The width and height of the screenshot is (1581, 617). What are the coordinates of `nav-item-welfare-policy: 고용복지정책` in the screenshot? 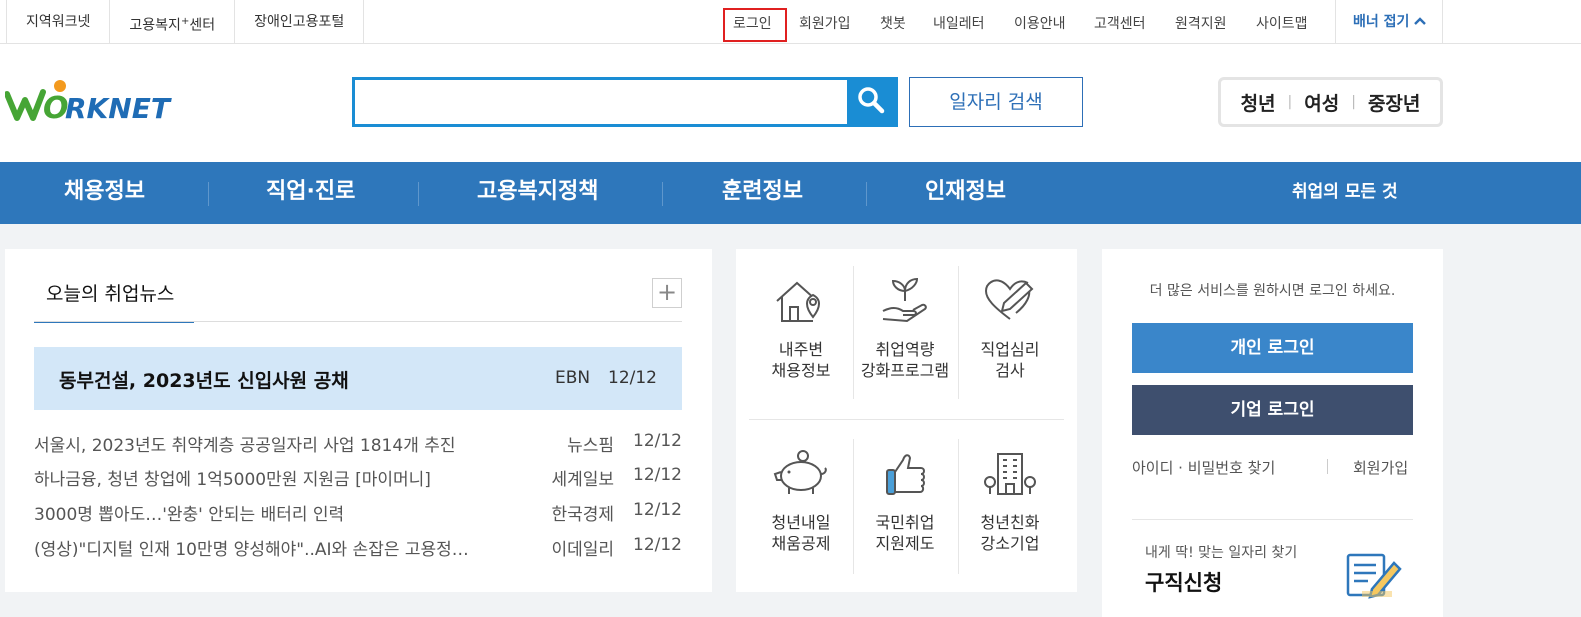 It's located at (537, 193).